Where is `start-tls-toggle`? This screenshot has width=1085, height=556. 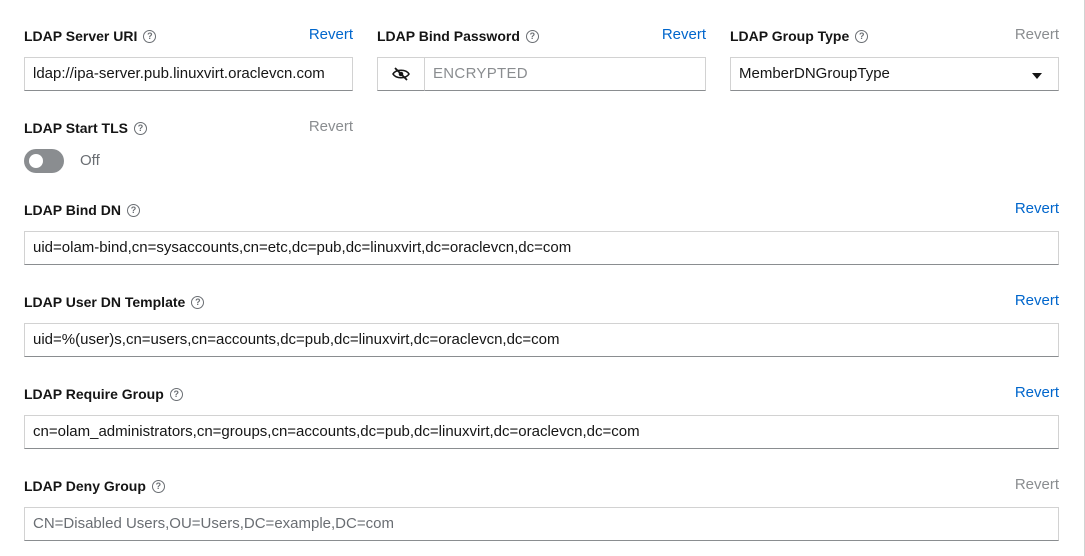 start-tls-toggle is located at coordinates (44, 161).